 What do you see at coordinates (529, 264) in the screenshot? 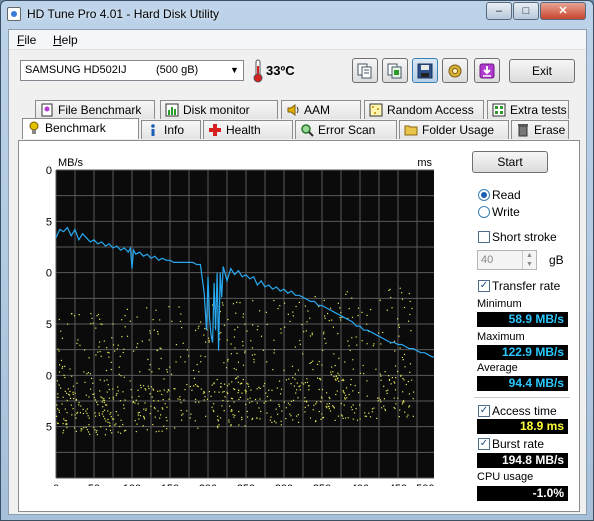
I see `spin-down-icon: ▼` at bounding box center [529, 264].